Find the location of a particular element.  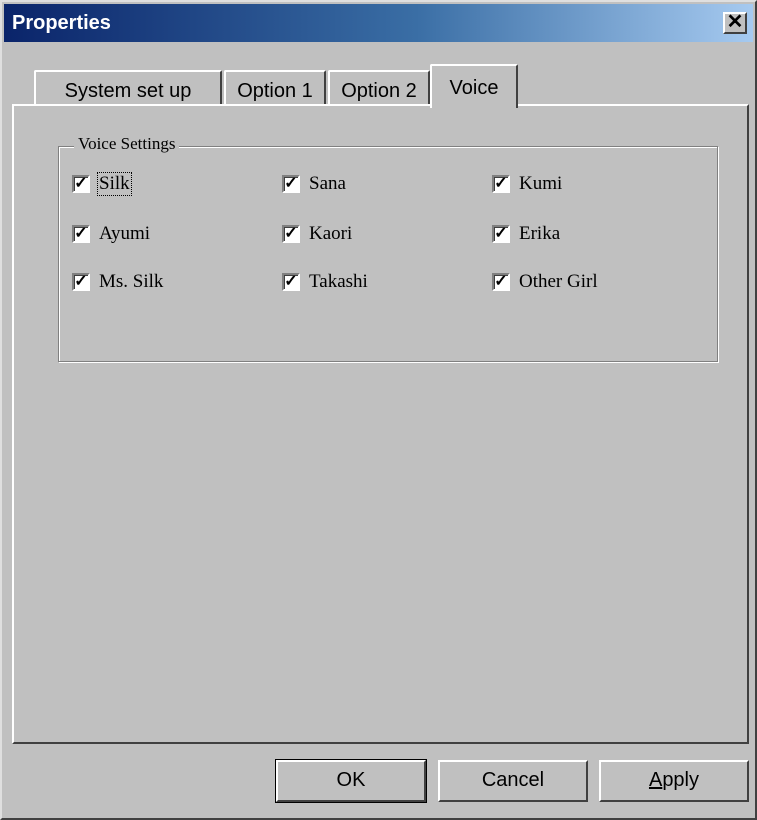

checkbox-sana-box: ✓ is located at coordinates (291, 184).